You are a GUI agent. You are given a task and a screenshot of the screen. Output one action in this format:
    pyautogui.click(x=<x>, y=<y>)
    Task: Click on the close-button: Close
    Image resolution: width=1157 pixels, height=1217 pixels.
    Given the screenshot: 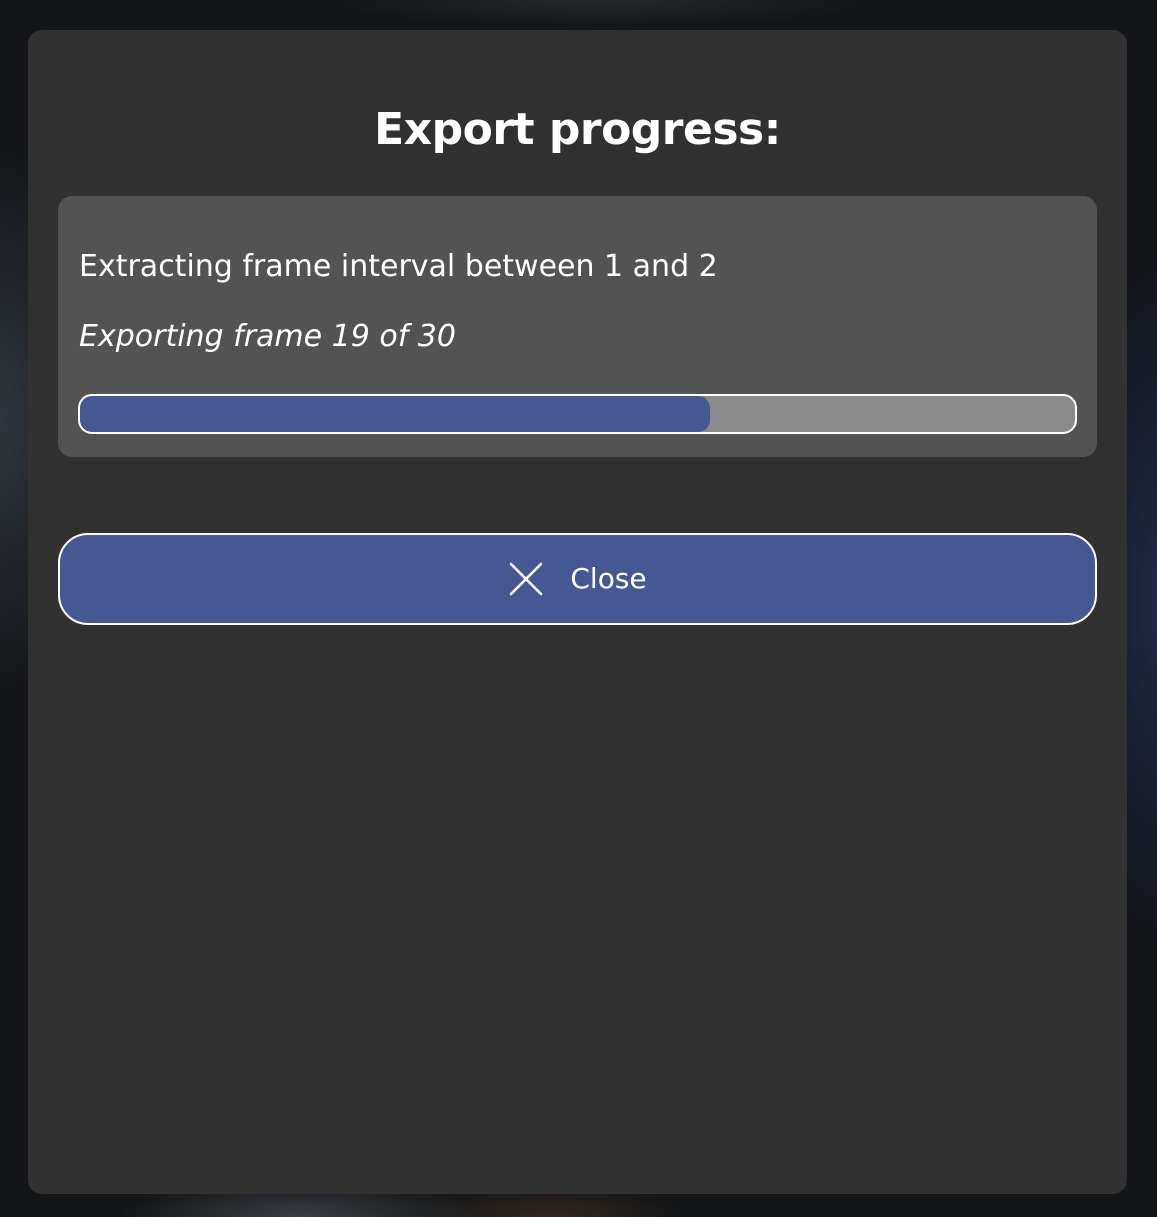 What is the action you would take?
    pyautogui.click(x=577, y=579)
    